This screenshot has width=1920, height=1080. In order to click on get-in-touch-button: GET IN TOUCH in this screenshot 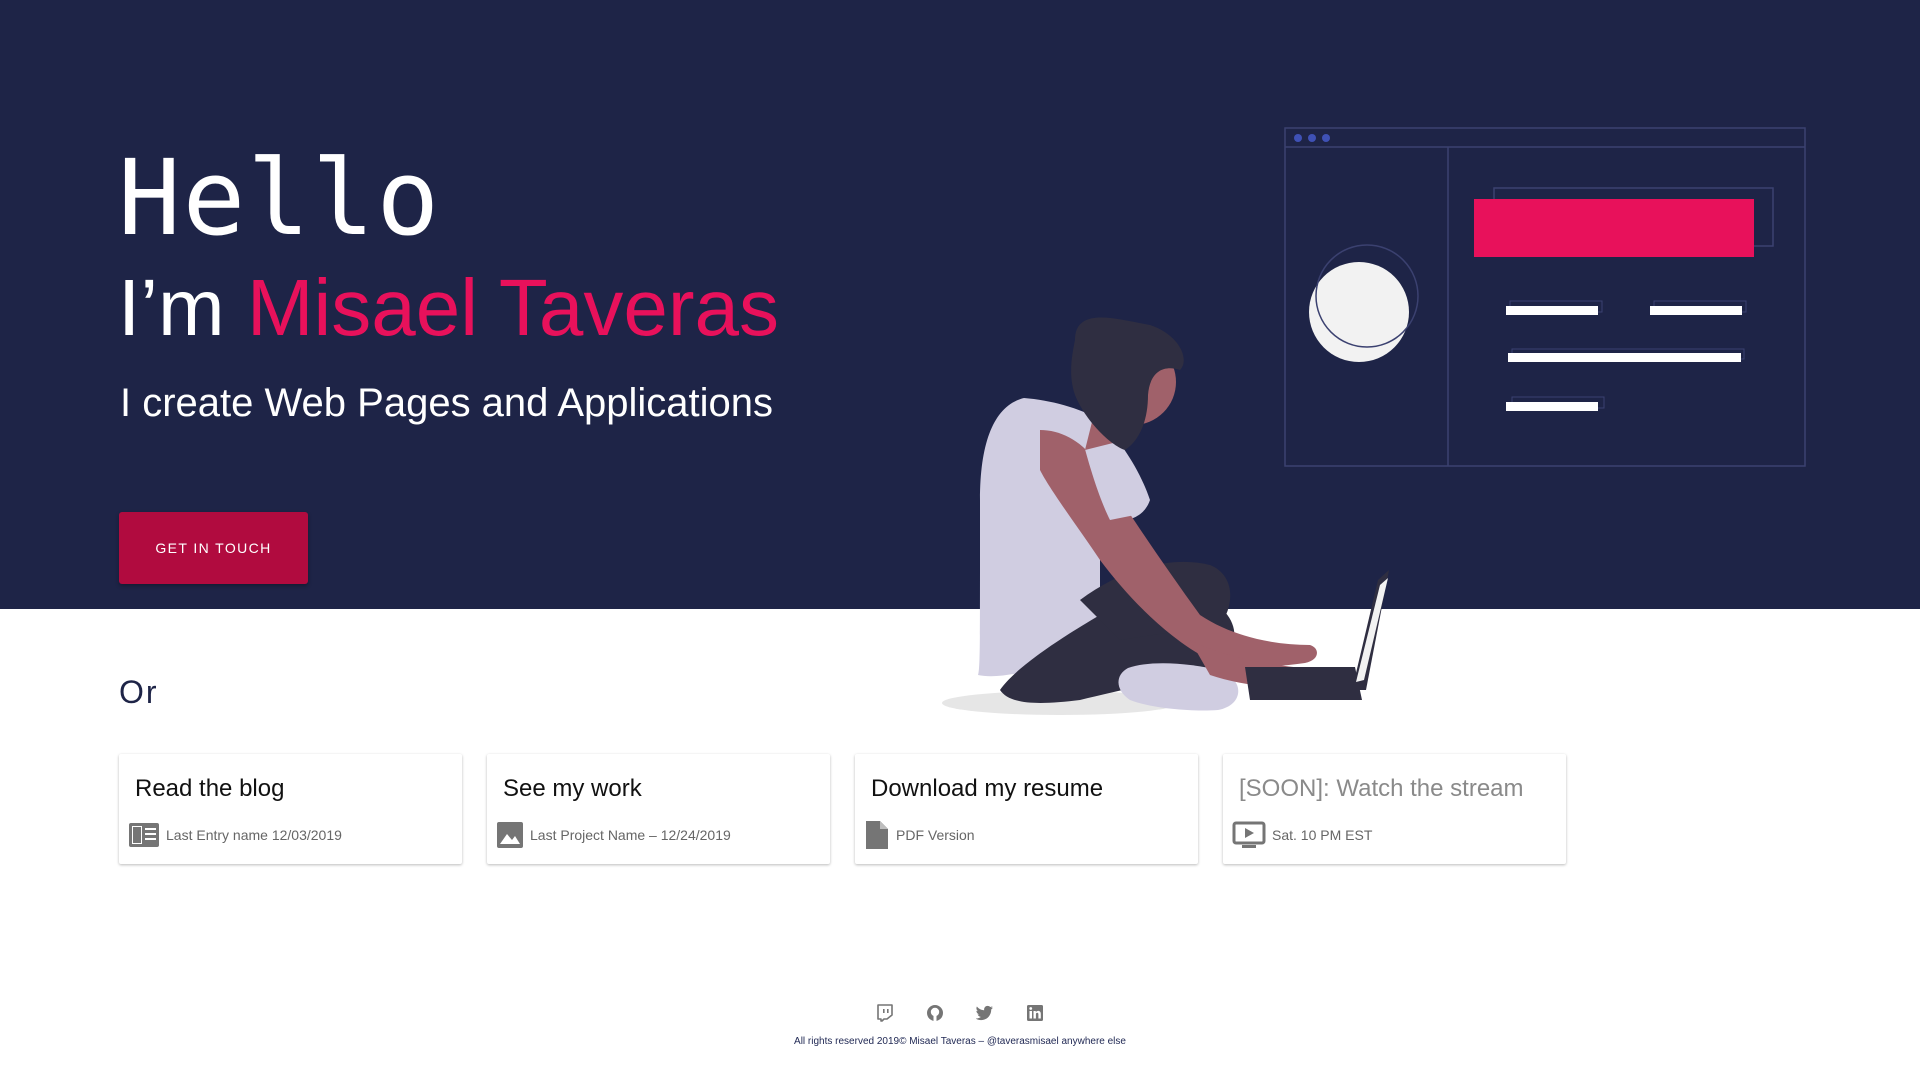, I will do `click(213, 548)`.